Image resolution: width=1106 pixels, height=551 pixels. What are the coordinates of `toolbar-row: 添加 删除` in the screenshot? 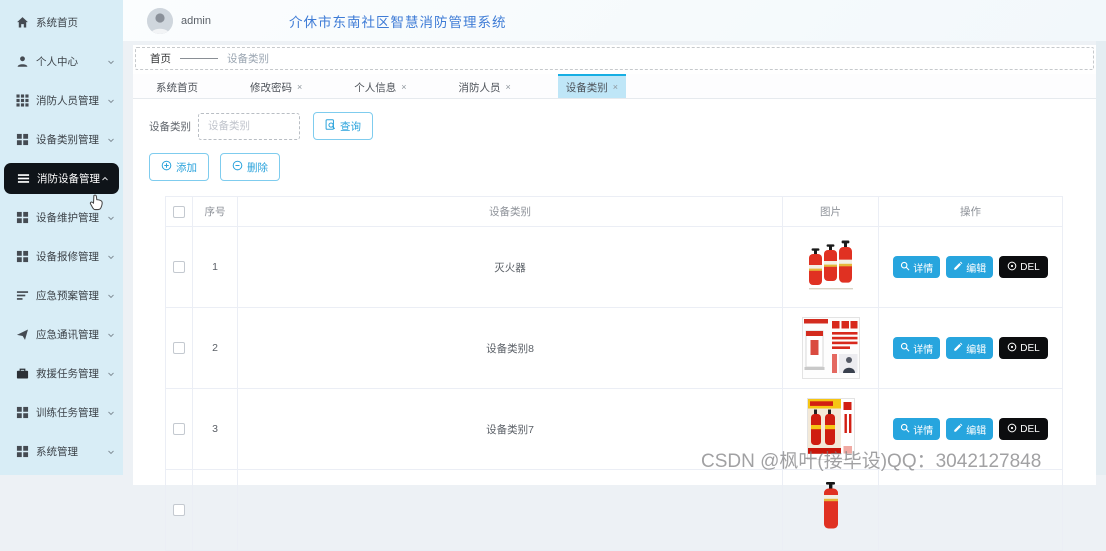 It's located at (622, 167).